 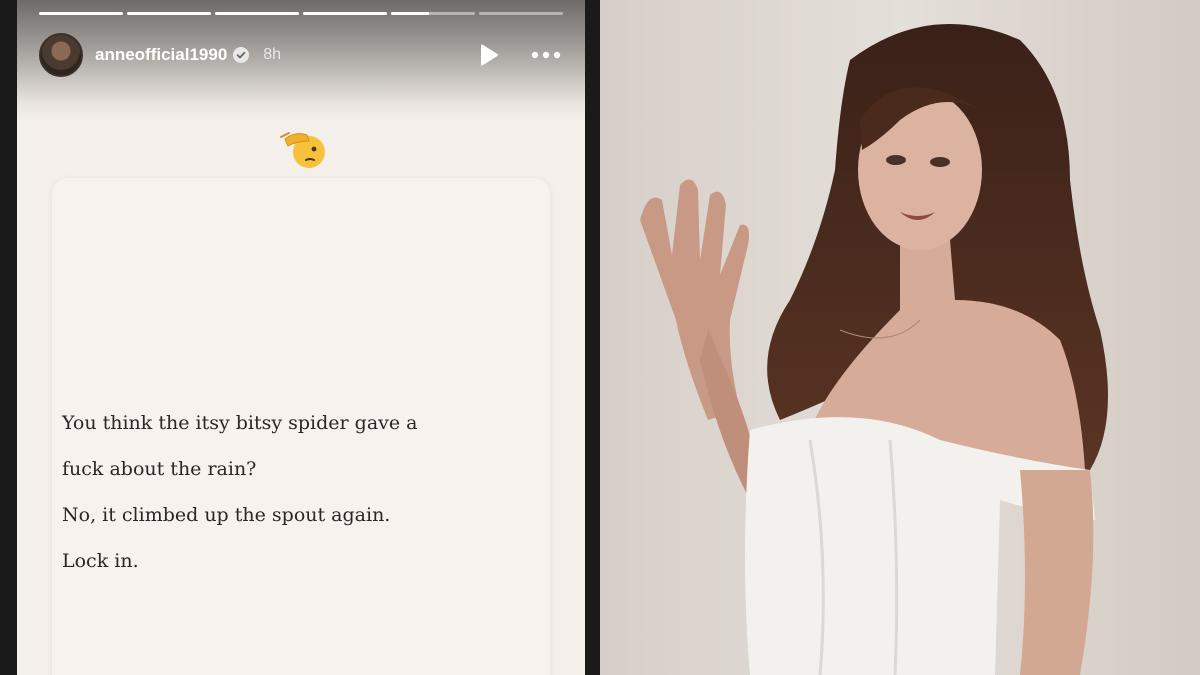 What do you see at coordinates (301, 13) in the screenshot?
I see `story-progress-bar` at bounding box center [301, 13].